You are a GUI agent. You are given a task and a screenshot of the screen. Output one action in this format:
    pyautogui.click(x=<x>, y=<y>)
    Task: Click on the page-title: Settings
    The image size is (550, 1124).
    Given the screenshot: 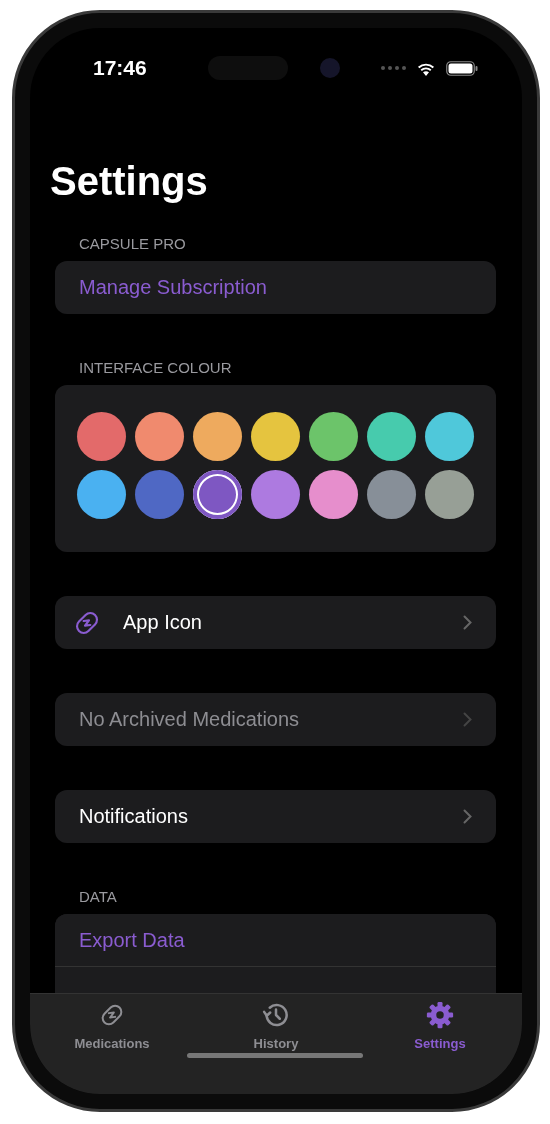 What is the action you would take?
    pyautogui.click(x=129, y=181)
    